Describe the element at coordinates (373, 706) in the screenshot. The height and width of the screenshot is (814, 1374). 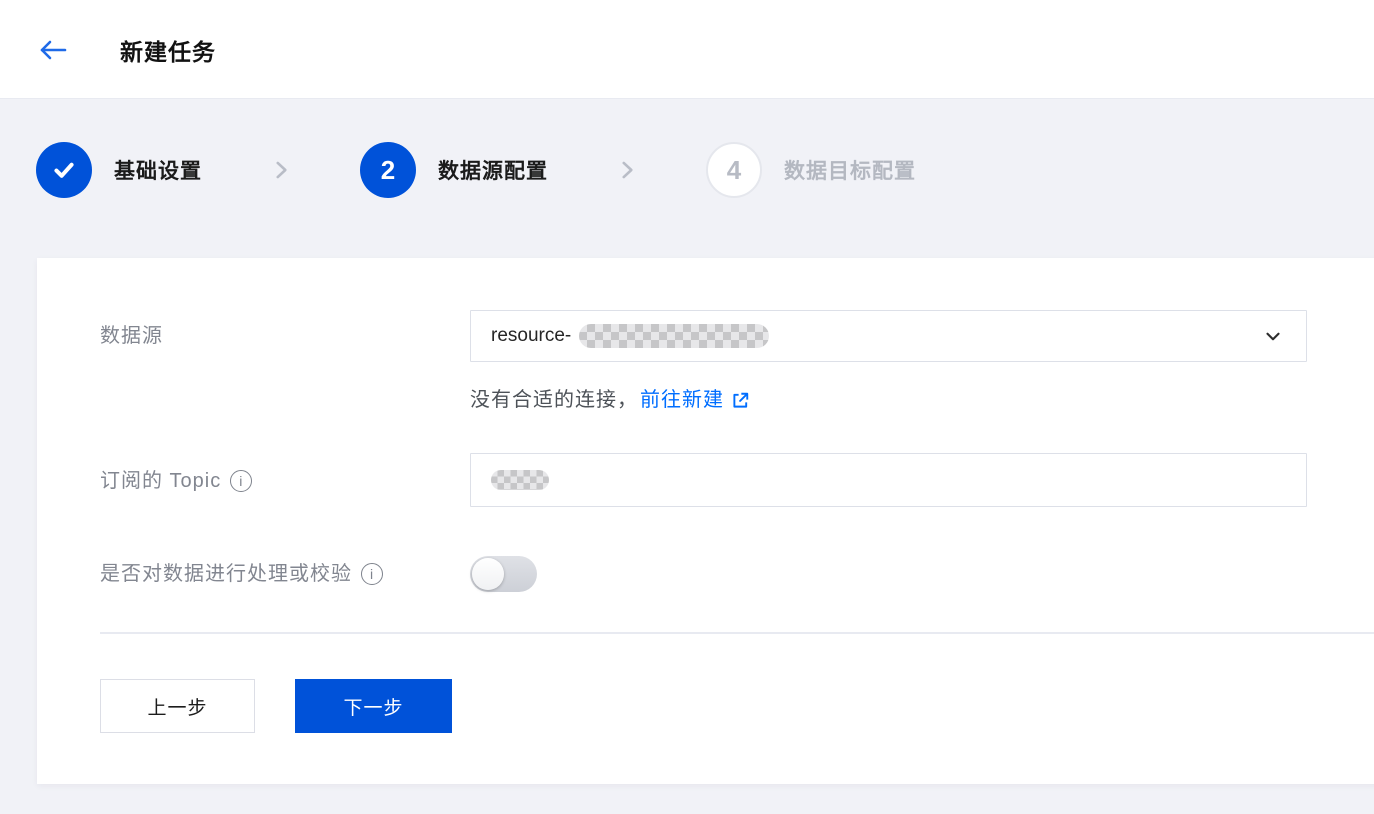
I see `next-step-button: 下一步` at that location.